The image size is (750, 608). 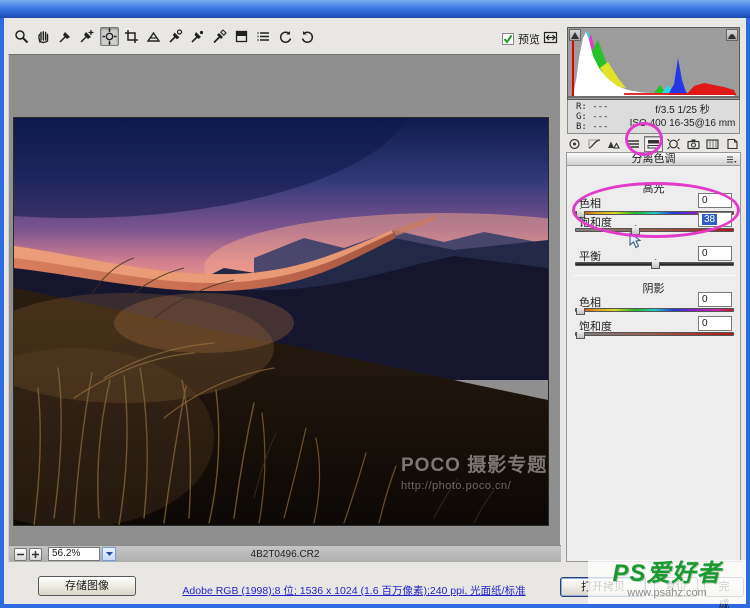 I want to click on preview-toggle: 预览, so click(x=521, y=39).